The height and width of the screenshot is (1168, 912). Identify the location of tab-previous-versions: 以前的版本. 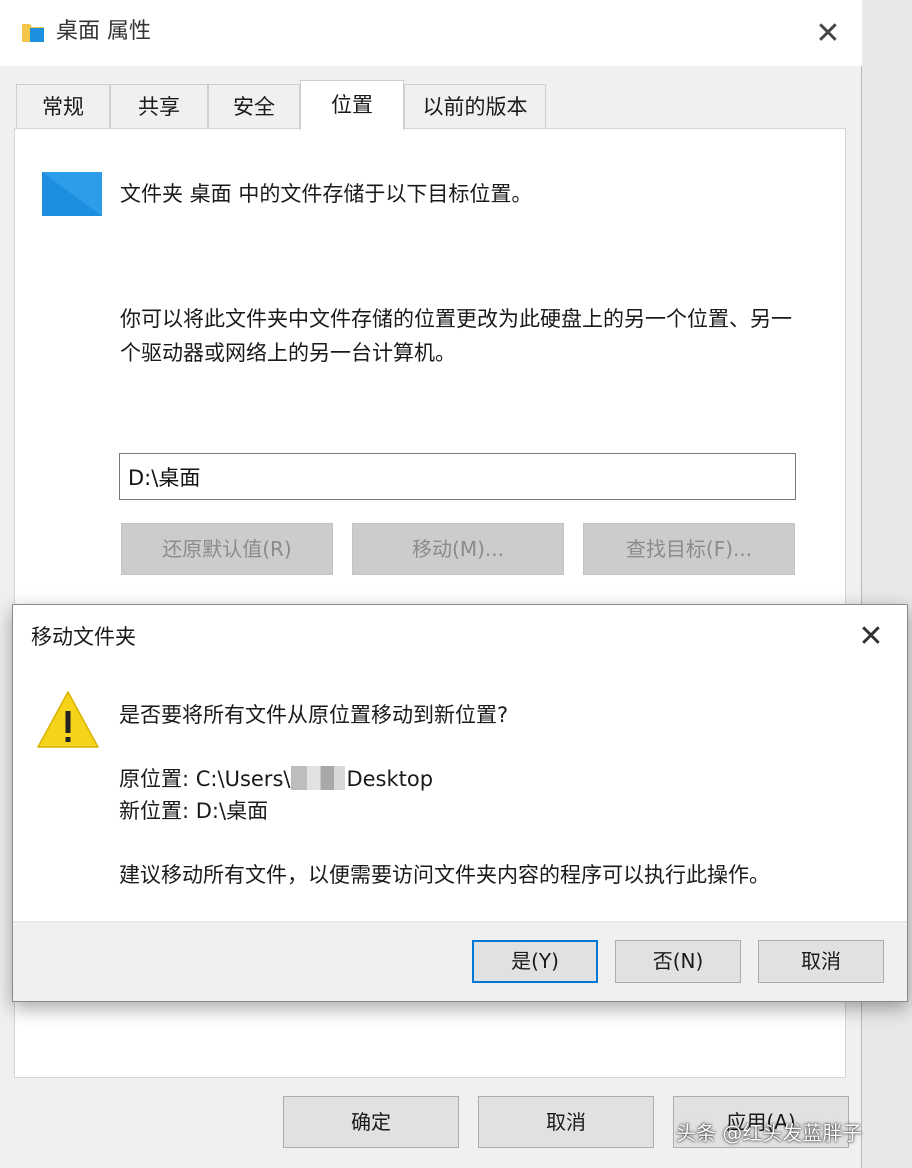
(475, 106).